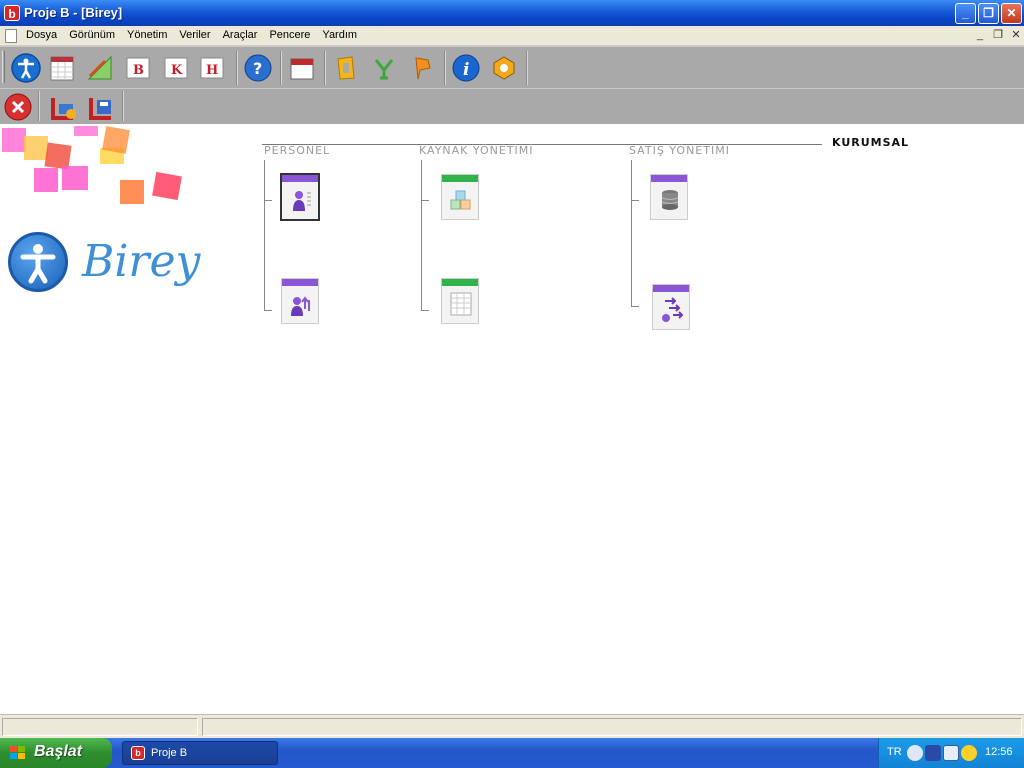 This screenshot has height=768, width=1024. What do you see at coordinates (1016, 36) in the screenshot?
I see `mdi-close-button: ✕` at bounding box center [1016, 36].